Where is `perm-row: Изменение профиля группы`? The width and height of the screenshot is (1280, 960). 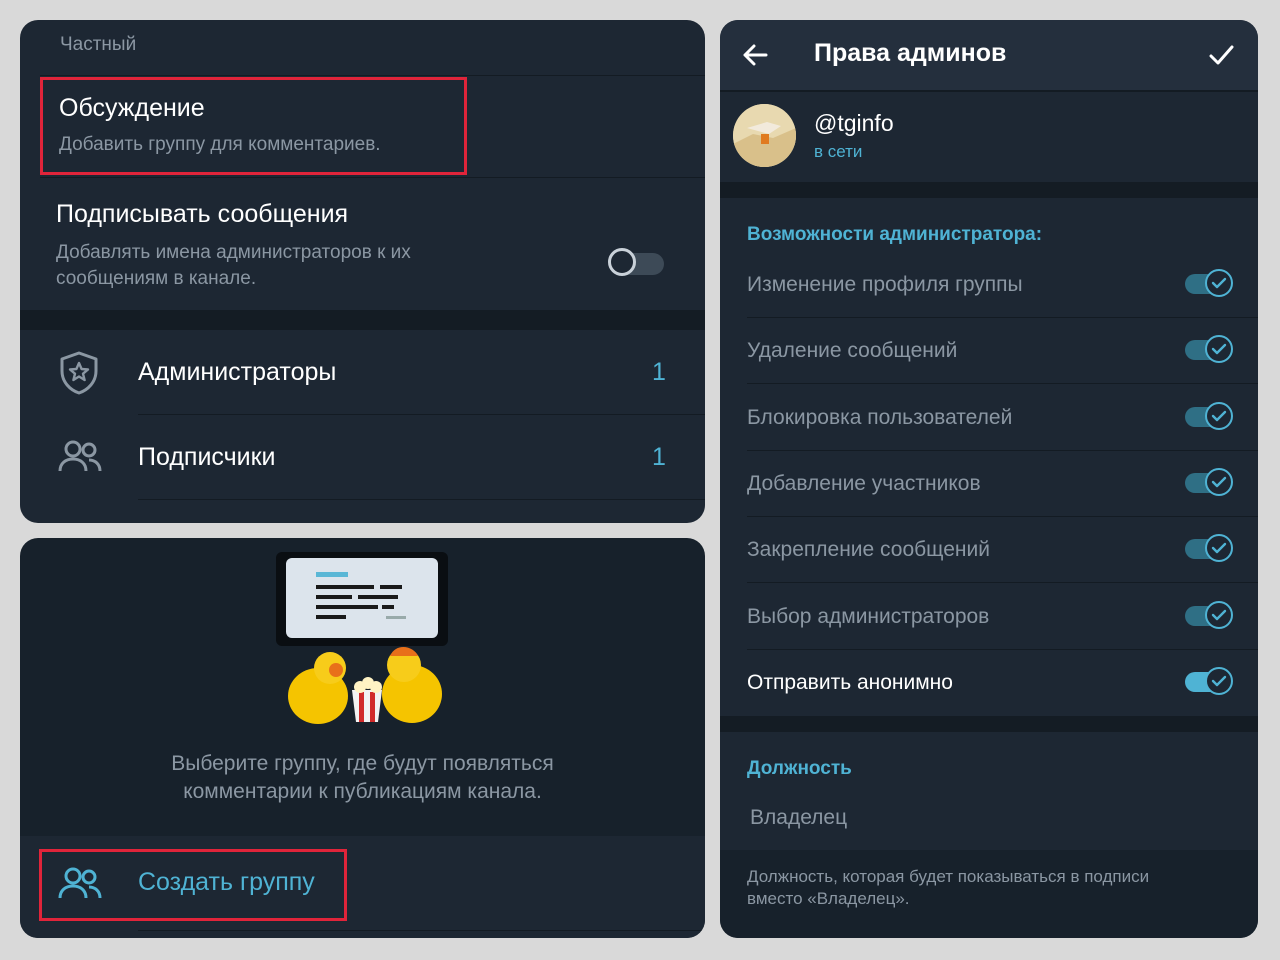 perm-row: Изменение профиля группы is located at coordinates (989, 285).